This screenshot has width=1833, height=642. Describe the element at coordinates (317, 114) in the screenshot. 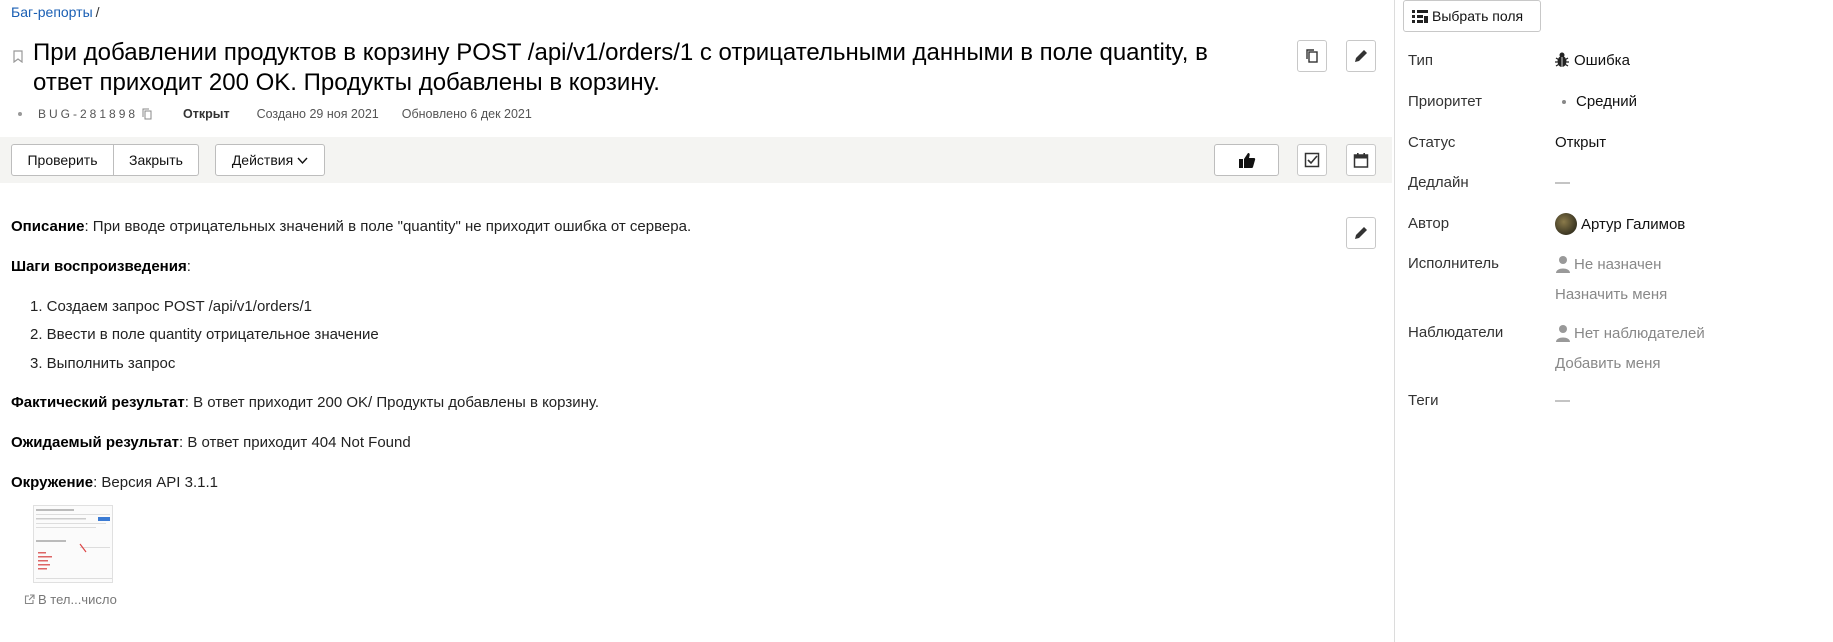

I see `created-date: Создано 29 ноя 2021` at that location.